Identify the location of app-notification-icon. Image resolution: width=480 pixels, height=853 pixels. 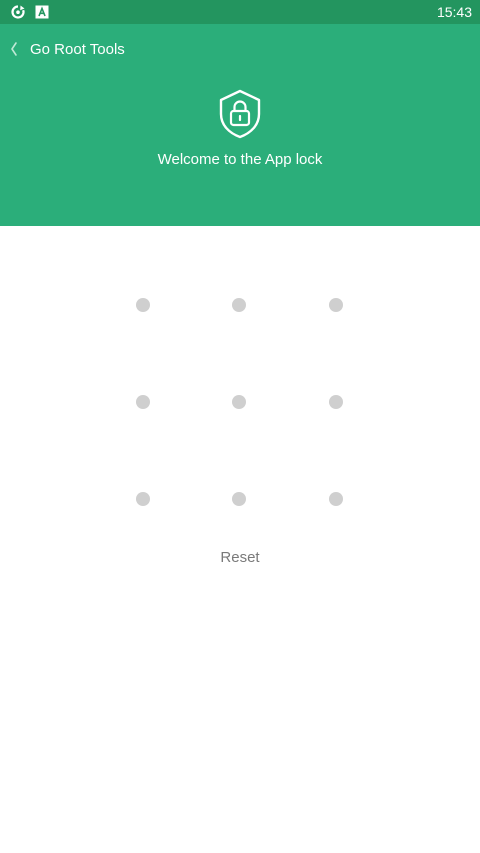
(42, 12).